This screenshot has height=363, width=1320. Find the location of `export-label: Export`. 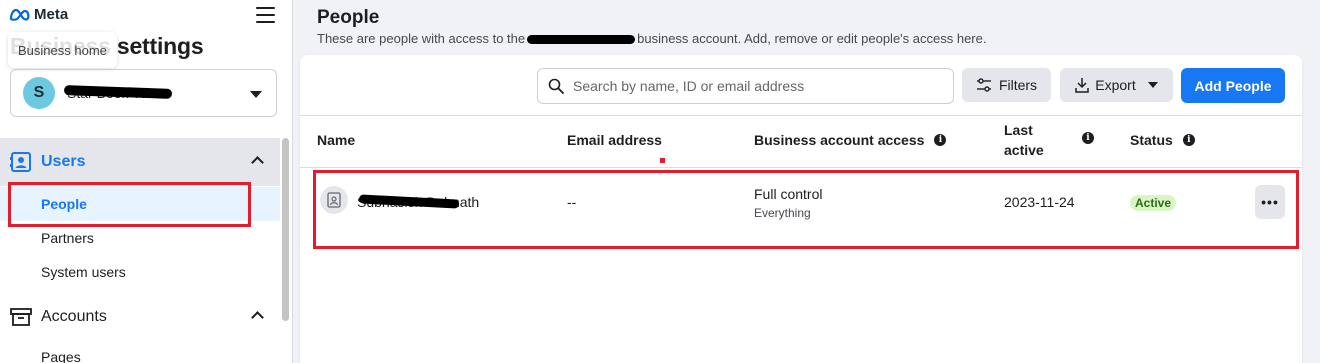

export-label: Export is located at coordinates (1115, 85).